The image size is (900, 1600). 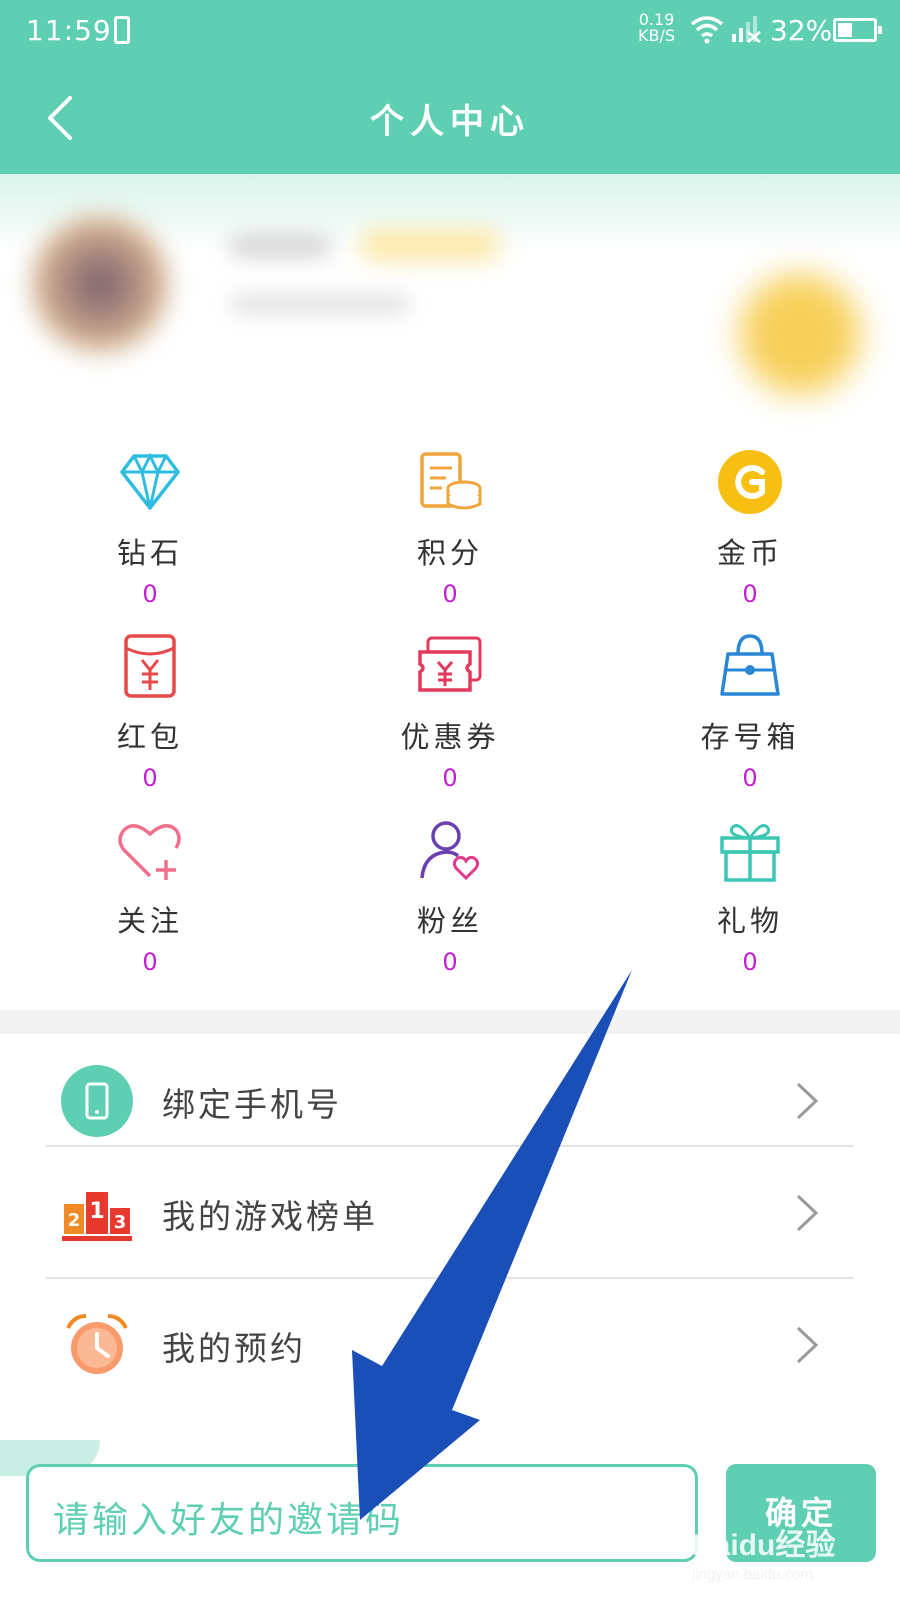 What do you see at coordinates (450, 31) in the screenshot?
I see `status-bar: 11:59 0.19 KB/S 32%` at bounding box center [450, 31].